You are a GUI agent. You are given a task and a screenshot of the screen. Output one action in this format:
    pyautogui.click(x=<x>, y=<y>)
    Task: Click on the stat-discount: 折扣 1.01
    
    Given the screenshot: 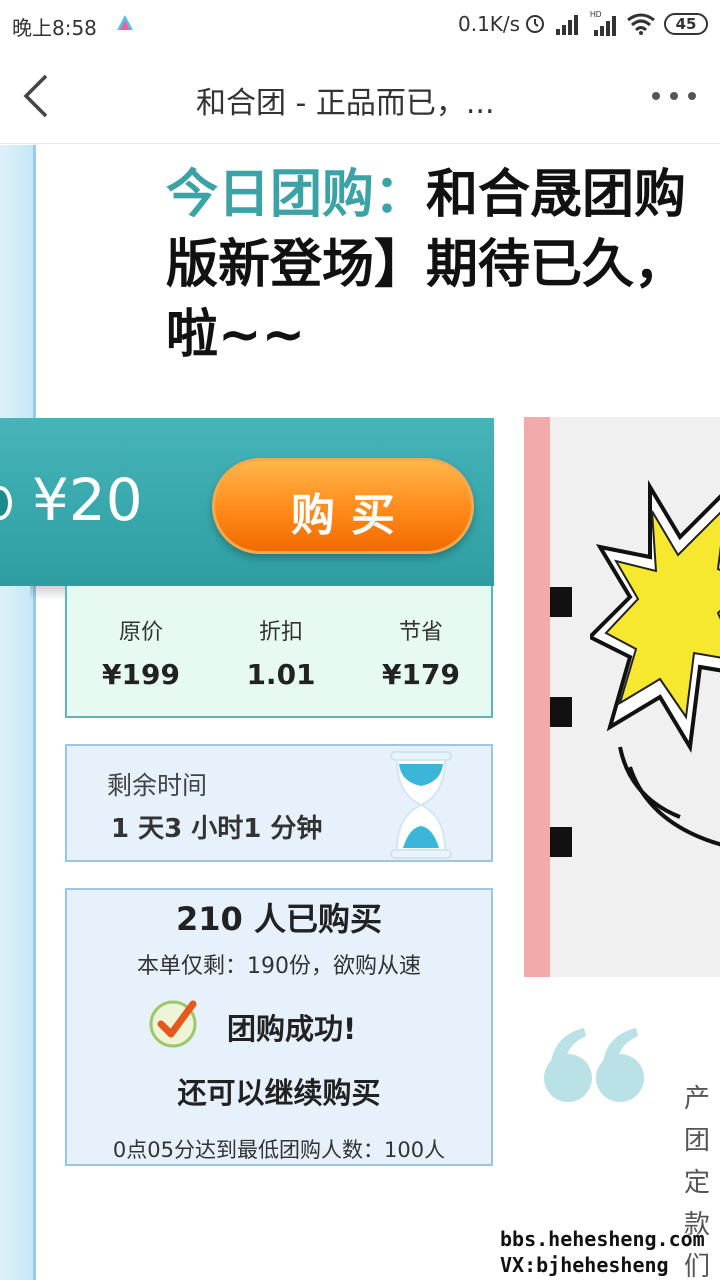 What is the action you would take?
    pyautogui.click(x=281, y=652)
    